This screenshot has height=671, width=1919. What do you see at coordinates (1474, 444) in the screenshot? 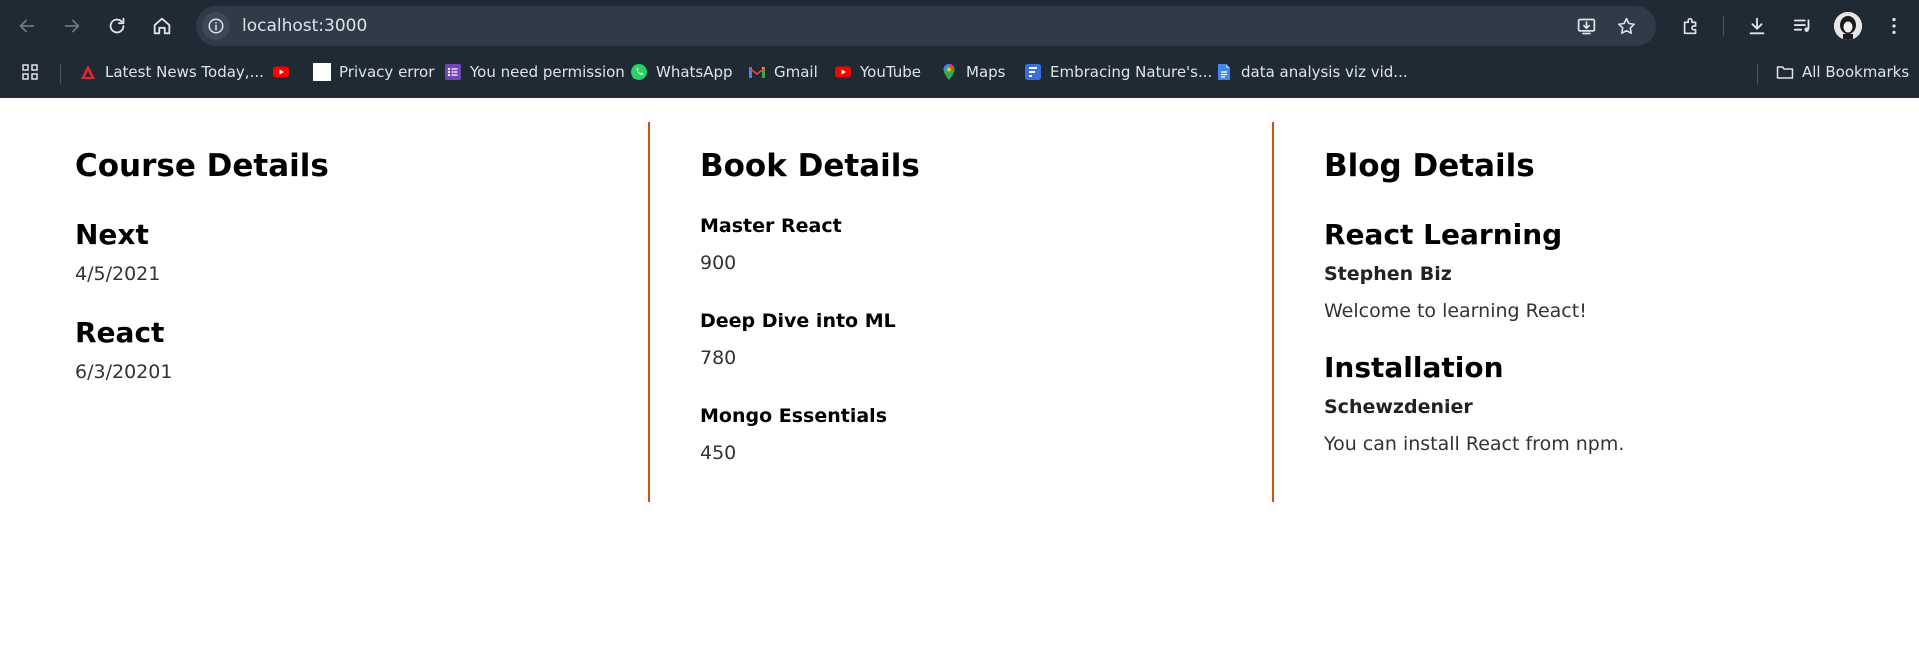
I see `blog-content: You can install React from npm.` at bounding box center [1474, 444].